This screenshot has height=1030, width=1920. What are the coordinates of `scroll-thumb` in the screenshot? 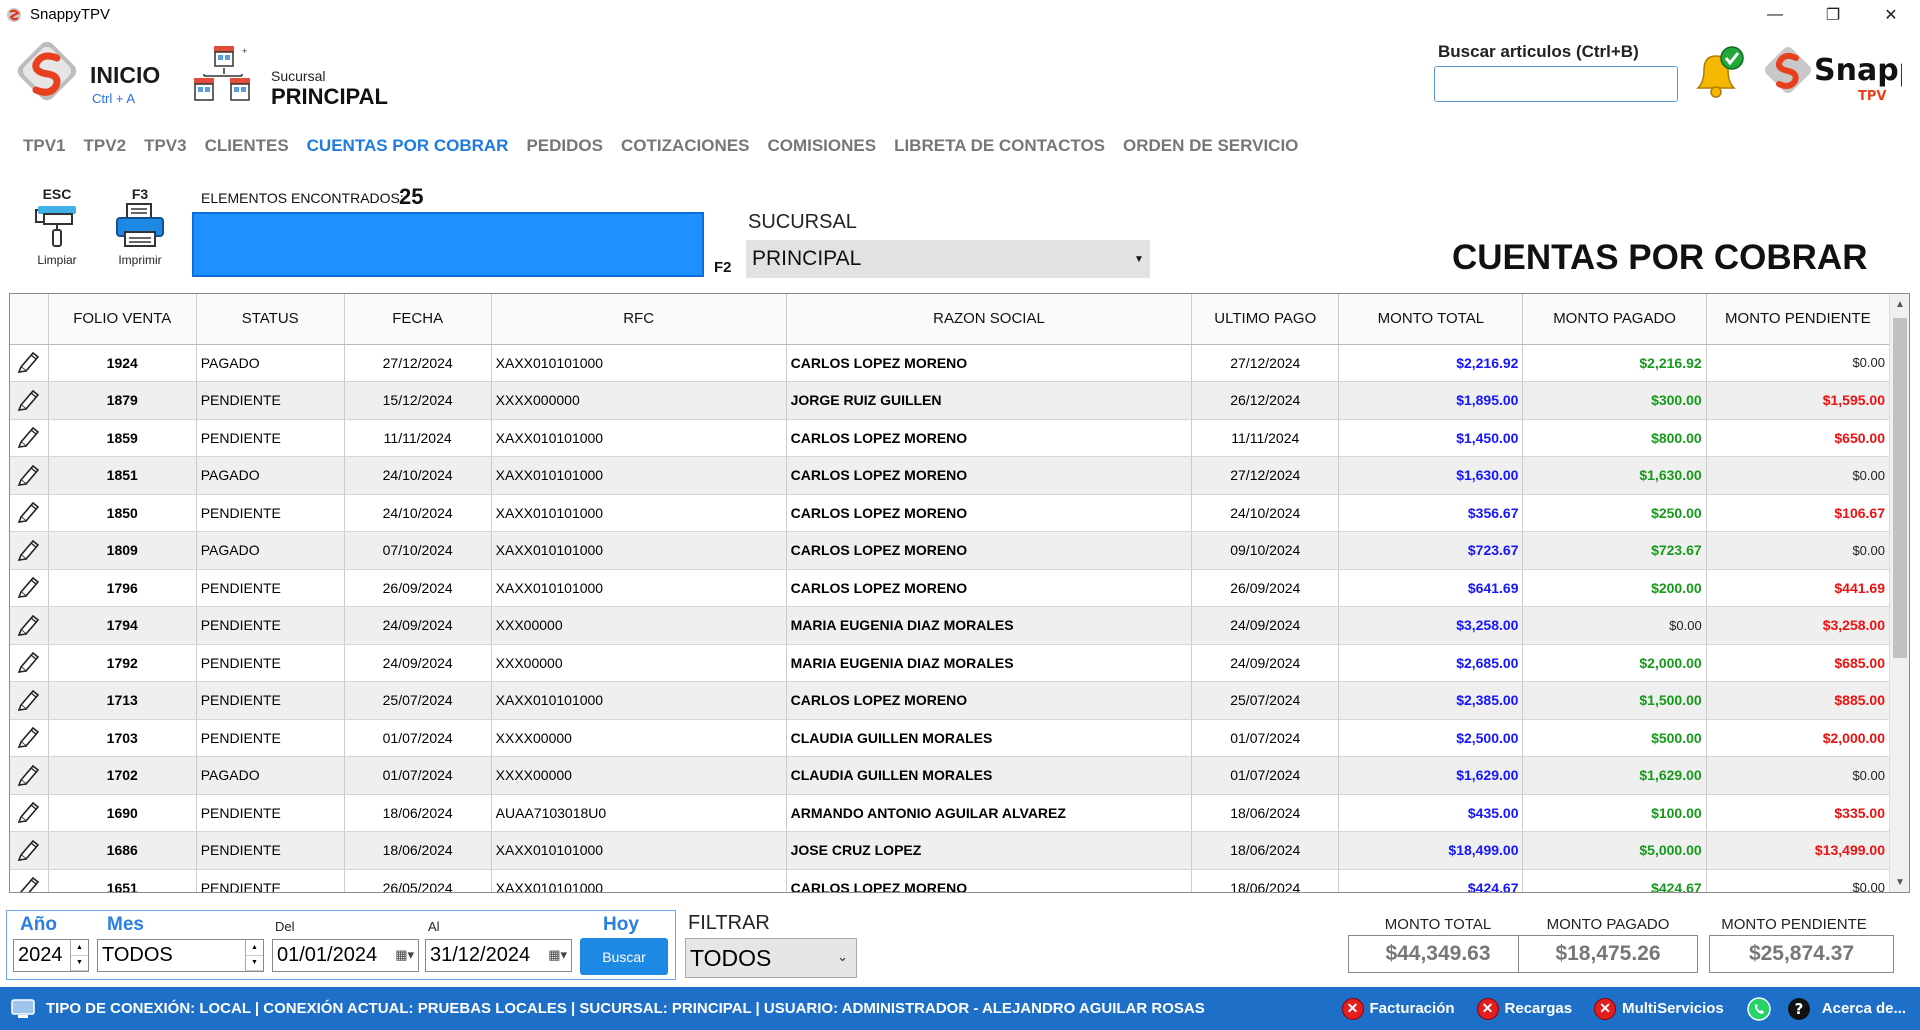 It's located at (1900, 488).